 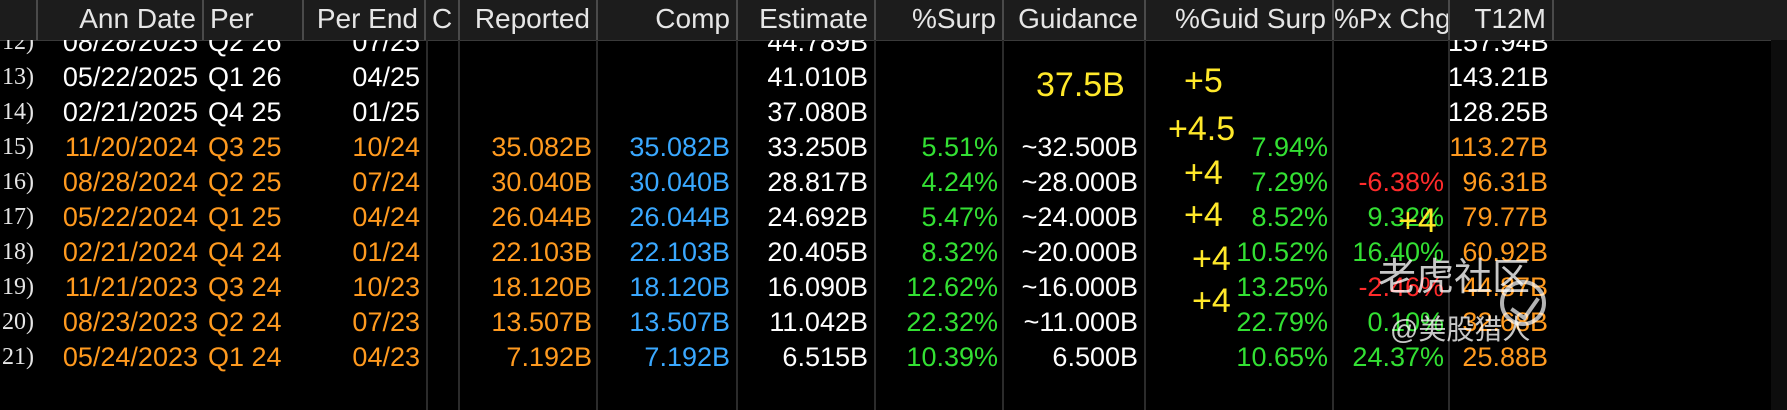 What do you see at coordinates (807, 20) in the screenshot?
I see `col-estimate: Estimate` at bounding box center [807, 20].